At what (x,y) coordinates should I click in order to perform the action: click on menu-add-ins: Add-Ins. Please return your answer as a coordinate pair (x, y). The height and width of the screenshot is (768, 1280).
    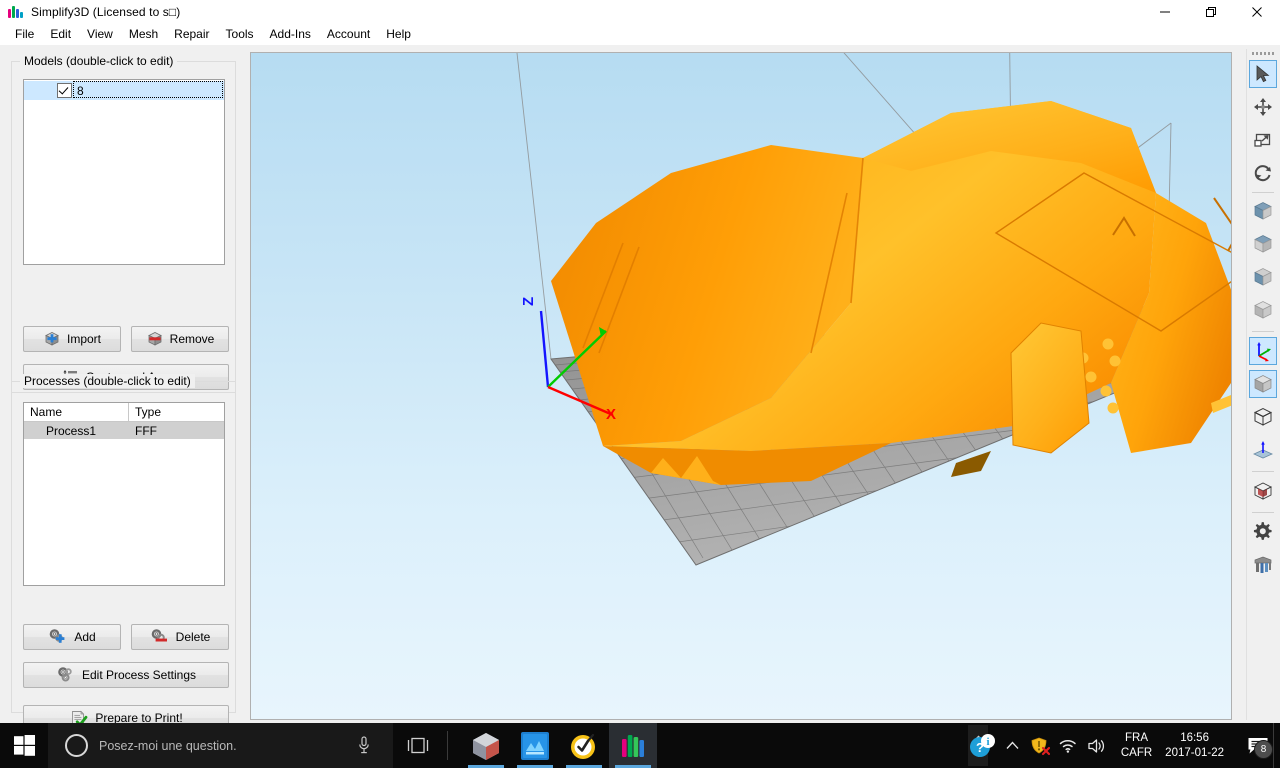
    Looking at the image, I should click on (290, 34).